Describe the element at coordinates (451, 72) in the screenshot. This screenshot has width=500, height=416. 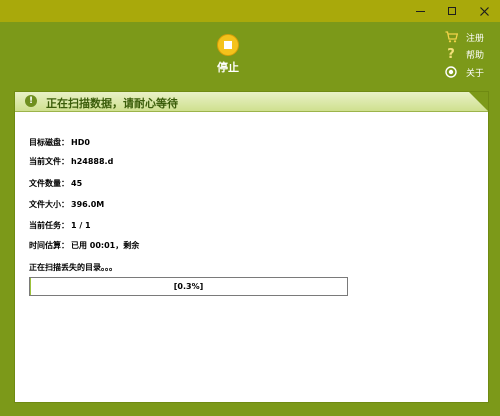
I see `about-icon` at that location.